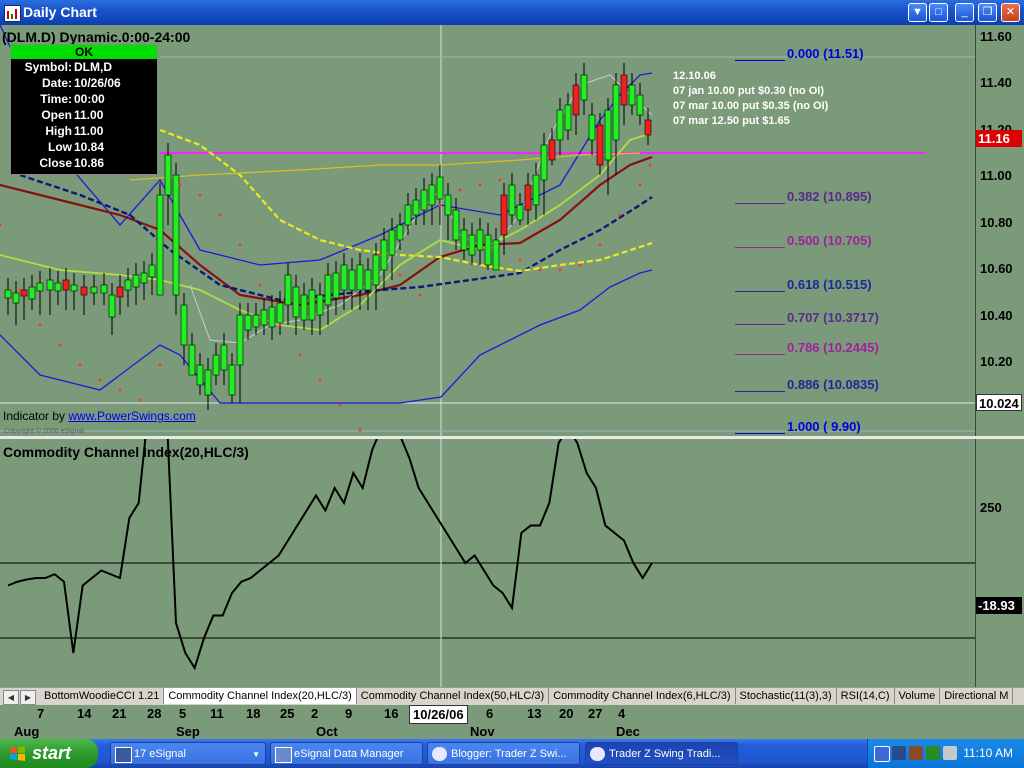 The image size is (1024, 768). I want to click on minimize-button: _, so click(964, 12).